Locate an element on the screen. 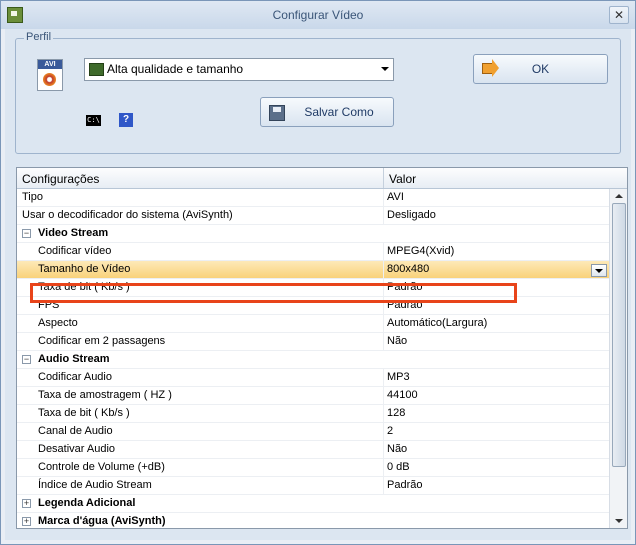 This screenshot has width=636, height=545. profile-group-label: Perfil is located at coordinates (39, 37).